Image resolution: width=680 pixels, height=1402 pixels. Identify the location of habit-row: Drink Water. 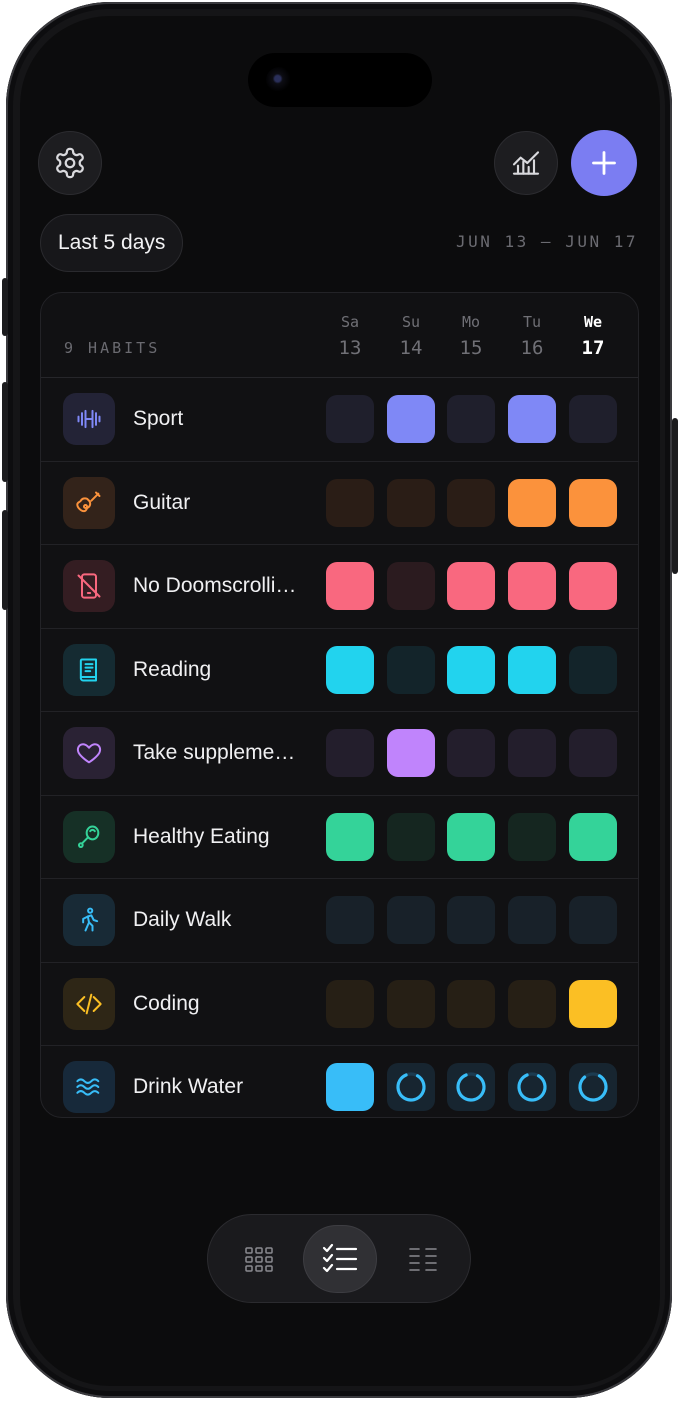
(339, 1081).